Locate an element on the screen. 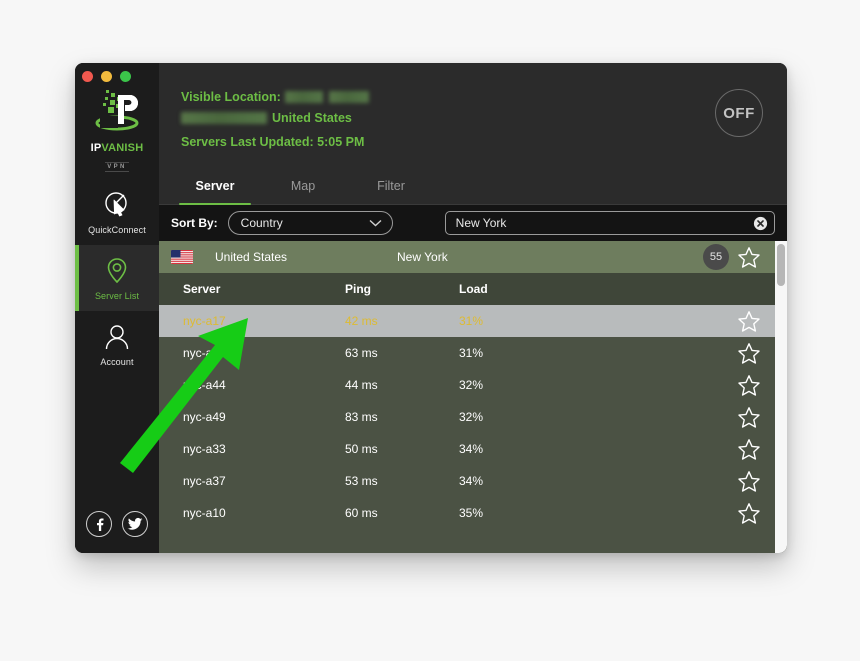 This screenshot has width=860, height=661. clear-circle-icon is located at coordinates (760, 223).